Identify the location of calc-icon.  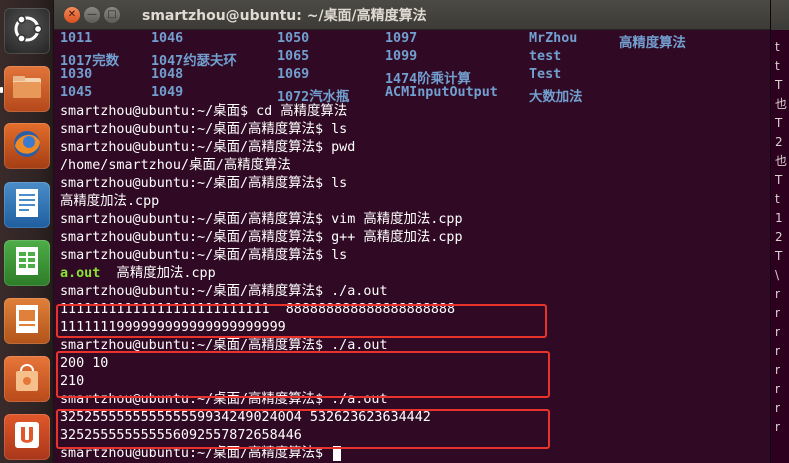
(27, 263).